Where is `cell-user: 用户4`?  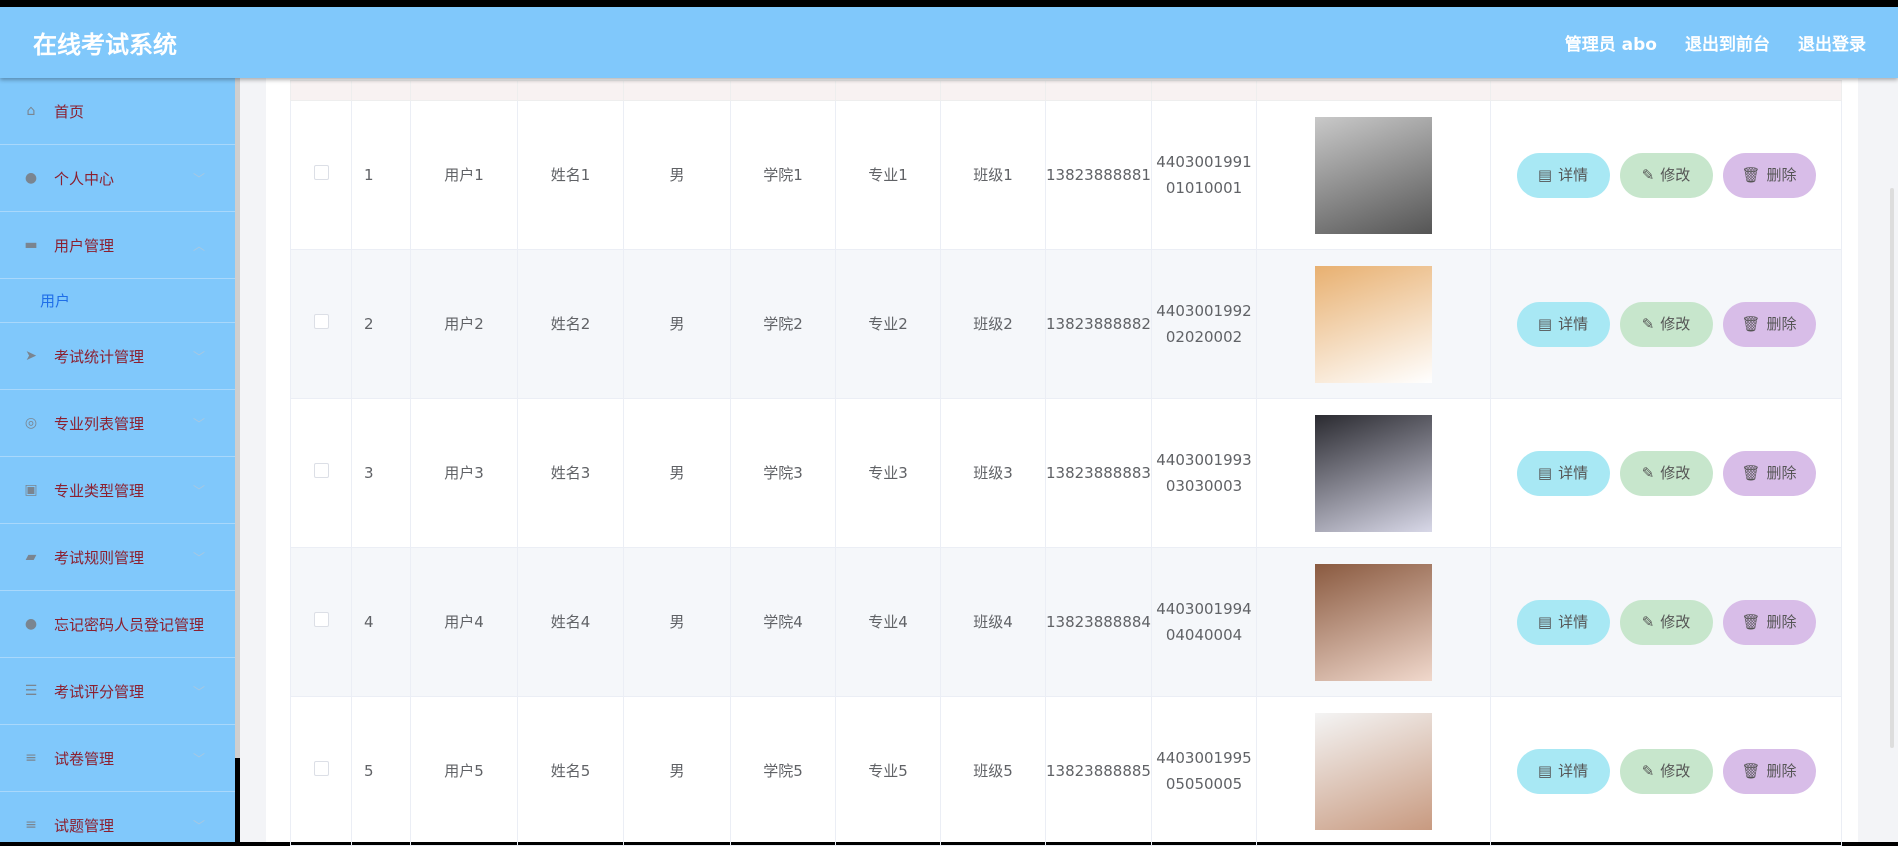
cell-user: 用户4 is located at coordinates (464, 622).